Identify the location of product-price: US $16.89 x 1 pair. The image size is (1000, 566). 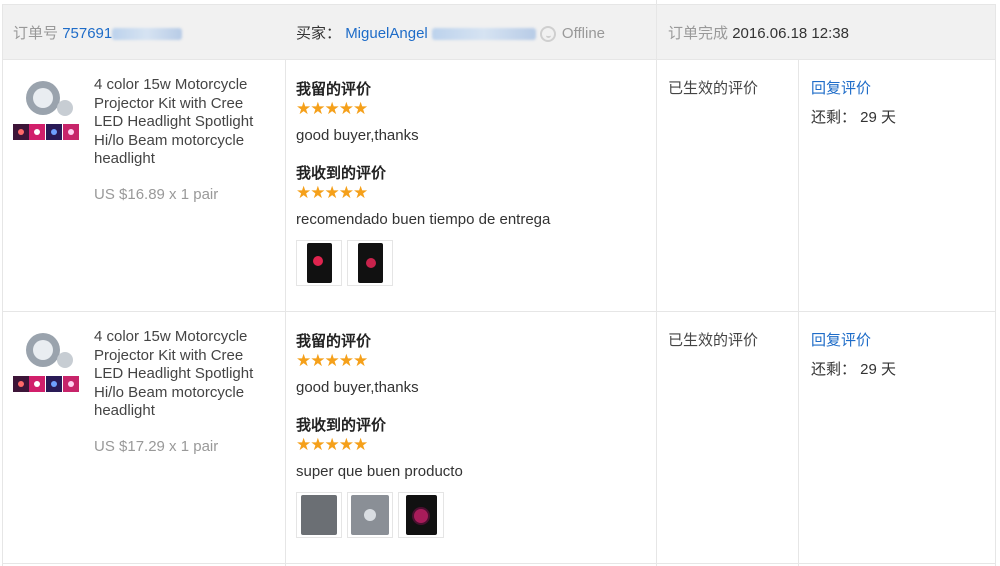
(156, 194).